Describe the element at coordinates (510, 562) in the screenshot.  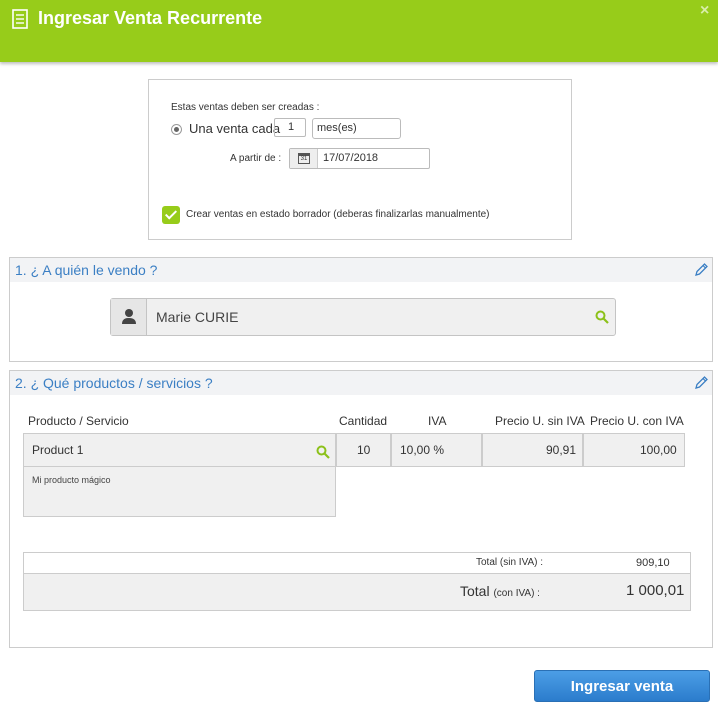
I see `total-excl-label: Total (sin IVA) :` at that location.